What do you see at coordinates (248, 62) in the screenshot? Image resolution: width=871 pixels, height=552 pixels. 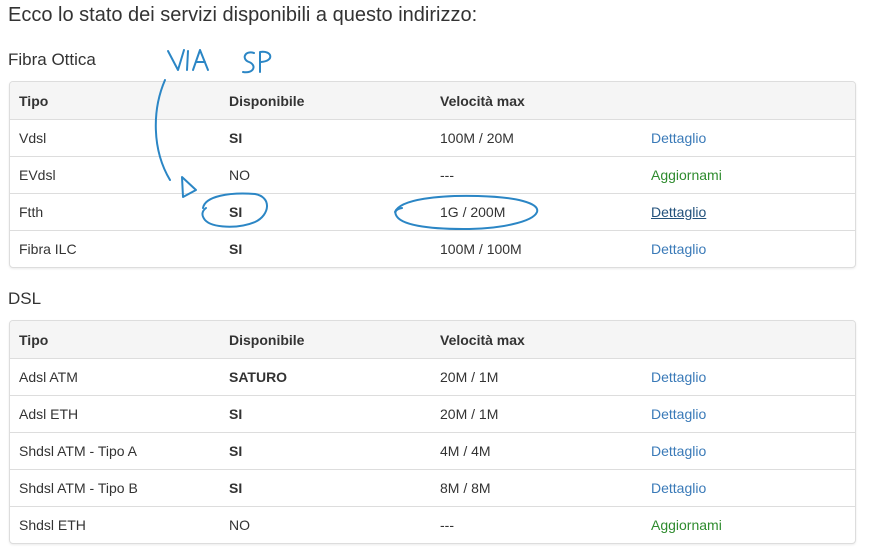 I see `annotation-letter-s` at bounding box center [248, 62].